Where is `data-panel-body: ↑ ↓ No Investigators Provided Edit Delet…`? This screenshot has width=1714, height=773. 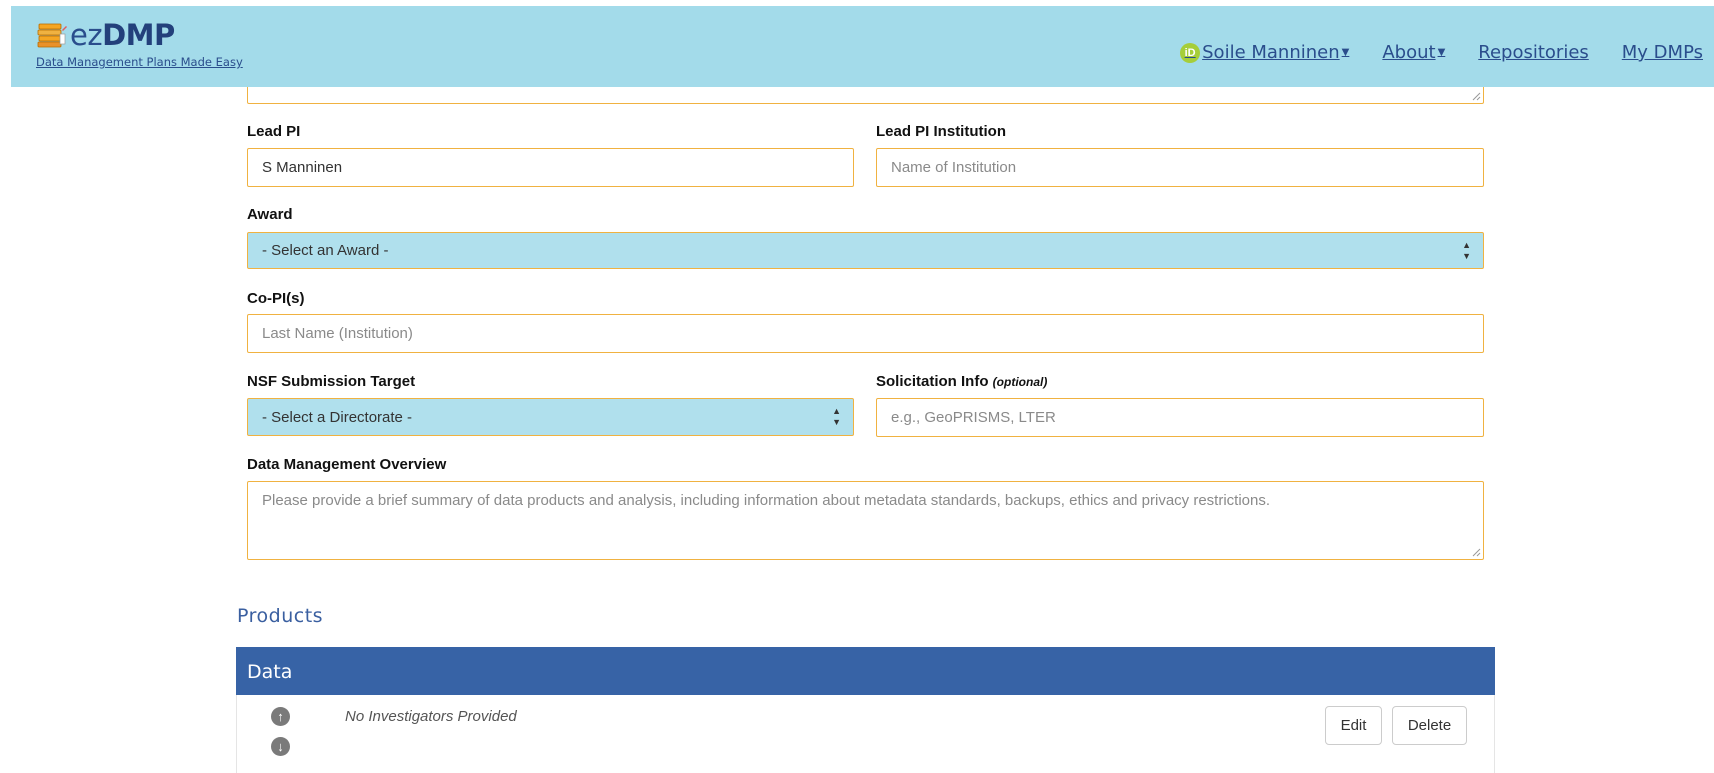 data-panel-body: ↑ ↓ No Investigators Provided Edit Delet… is located at coordinates (865, 734).